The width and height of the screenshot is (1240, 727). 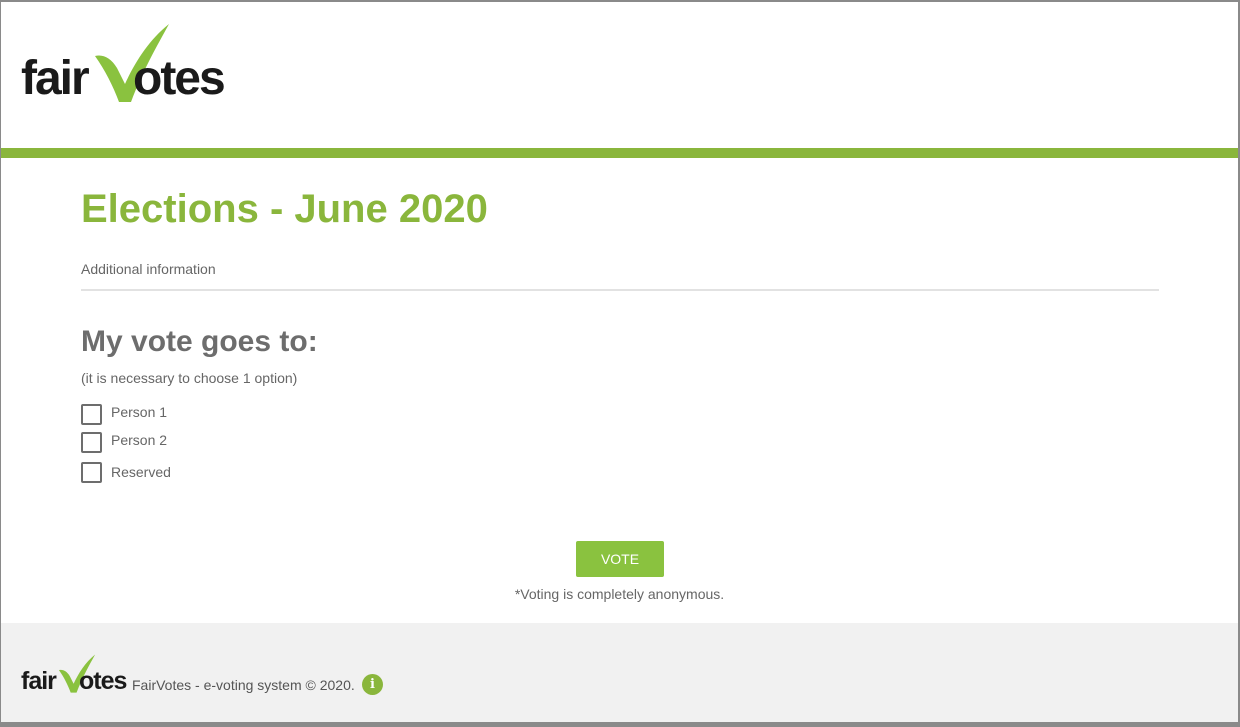 I want to click on anonymous-note: *Voting is completely anonymous., so click(x=619, y=594).